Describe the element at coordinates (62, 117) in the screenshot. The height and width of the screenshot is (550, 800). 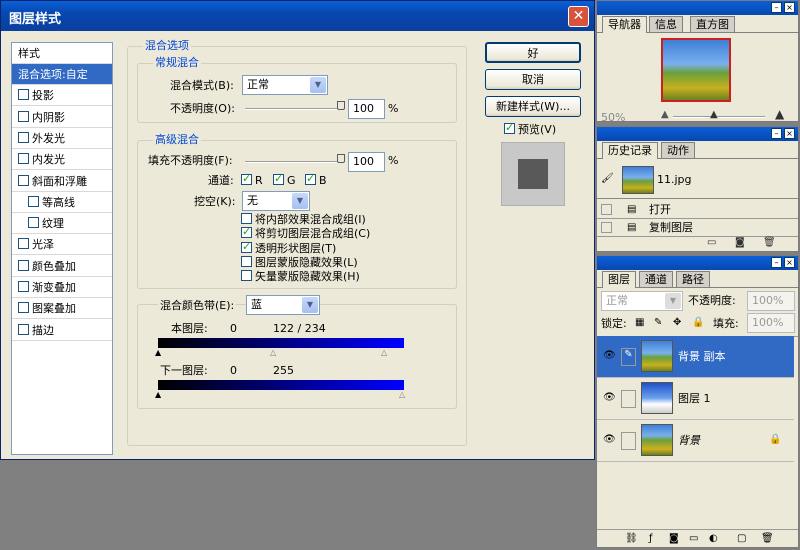
I see `style-item: 内阴影` at that location.